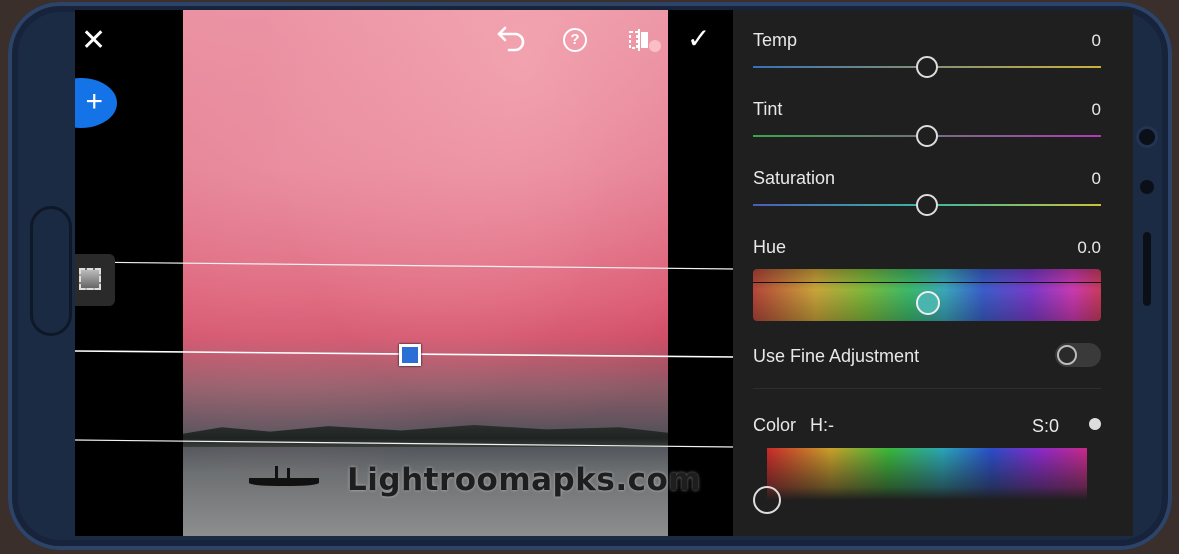  Describe the element at coordinates (1147, 269) in the screenshot. I see `phone-side-slot` at that location.